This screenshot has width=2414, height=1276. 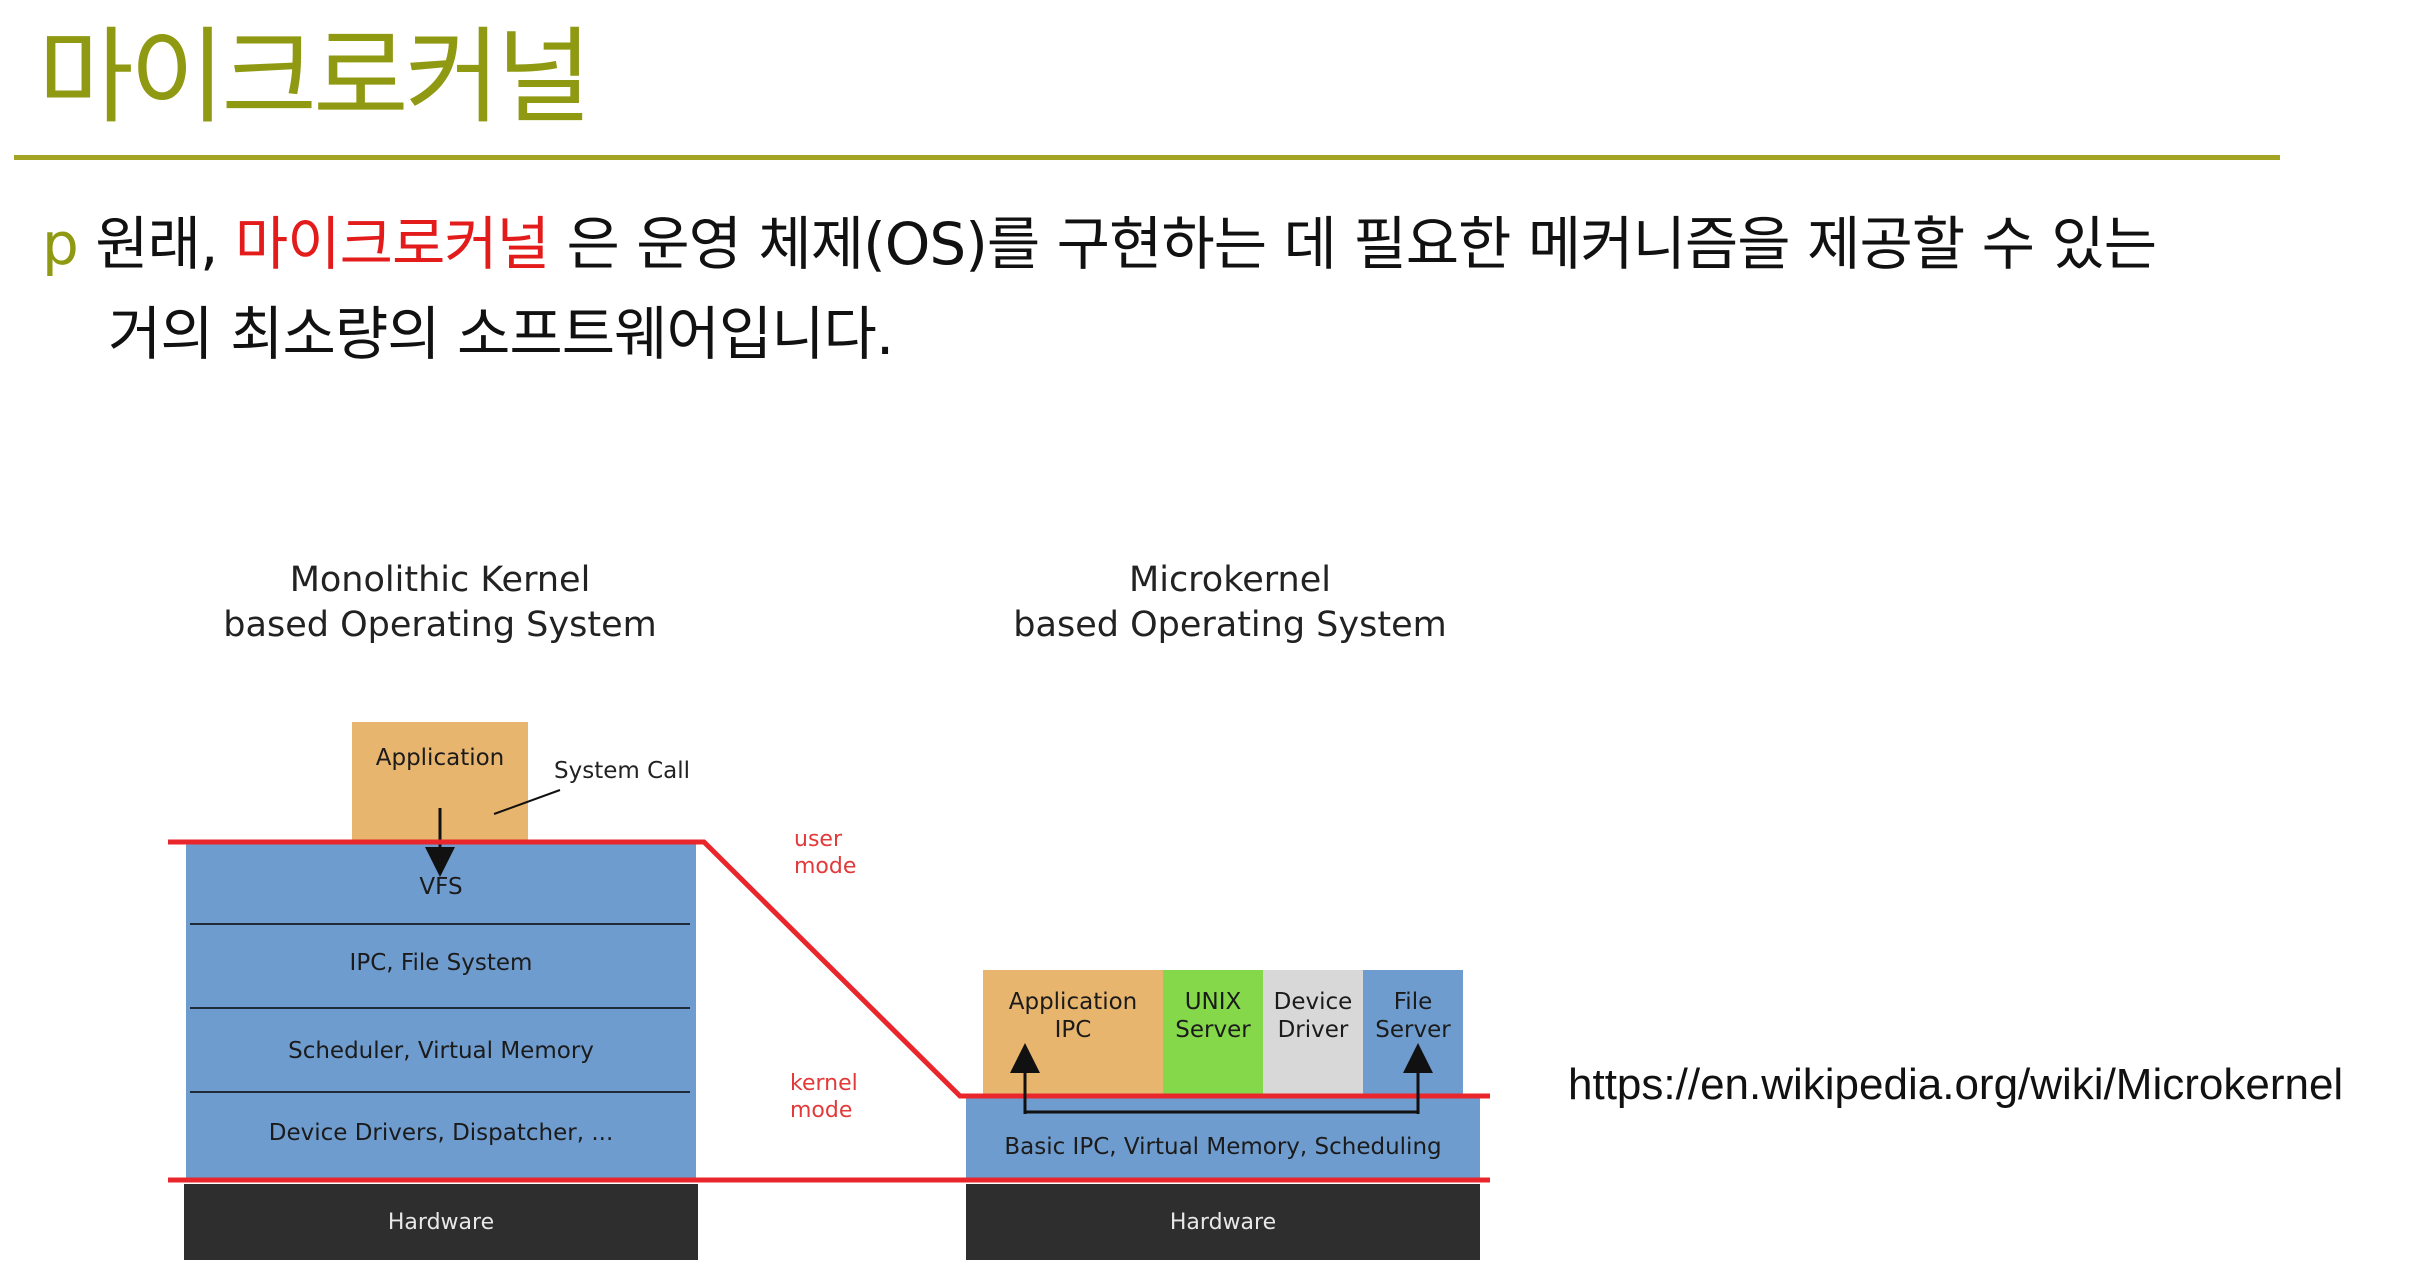 What do you see at coordinates (829, 969) in the screenshot?
I see `mode-boundary-line` at bounding box center [829, 969].